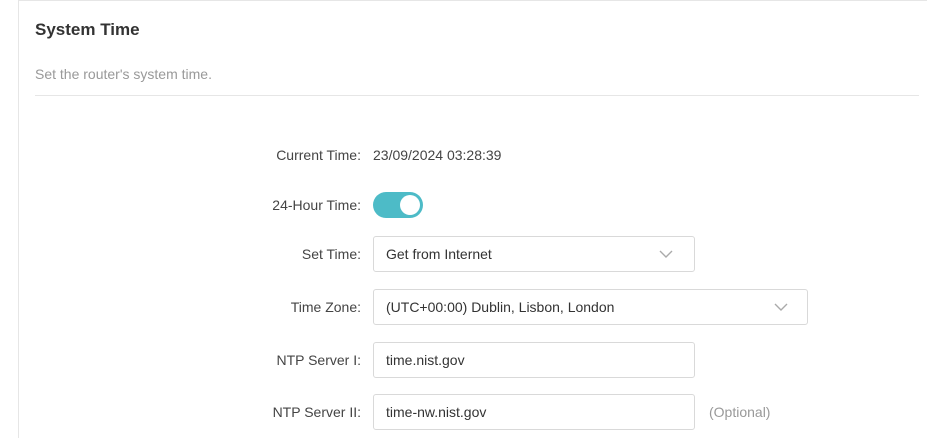  What do you see at coordinates (318, 360) in the screenshot?
I see `ntp-server-1-label: NTP Server I:` at bounding box center [318, 360].